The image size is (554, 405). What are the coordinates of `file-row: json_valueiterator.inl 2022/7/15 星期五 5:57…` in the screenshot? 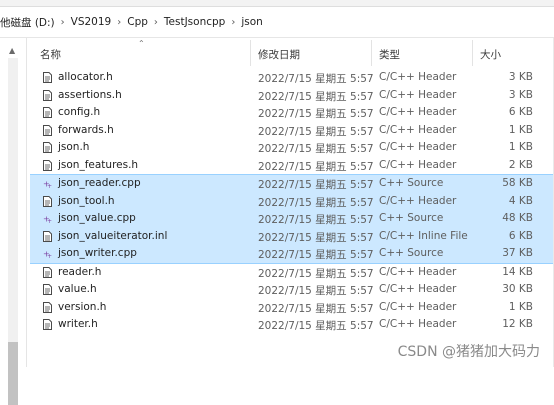 It's located at (292, 236).